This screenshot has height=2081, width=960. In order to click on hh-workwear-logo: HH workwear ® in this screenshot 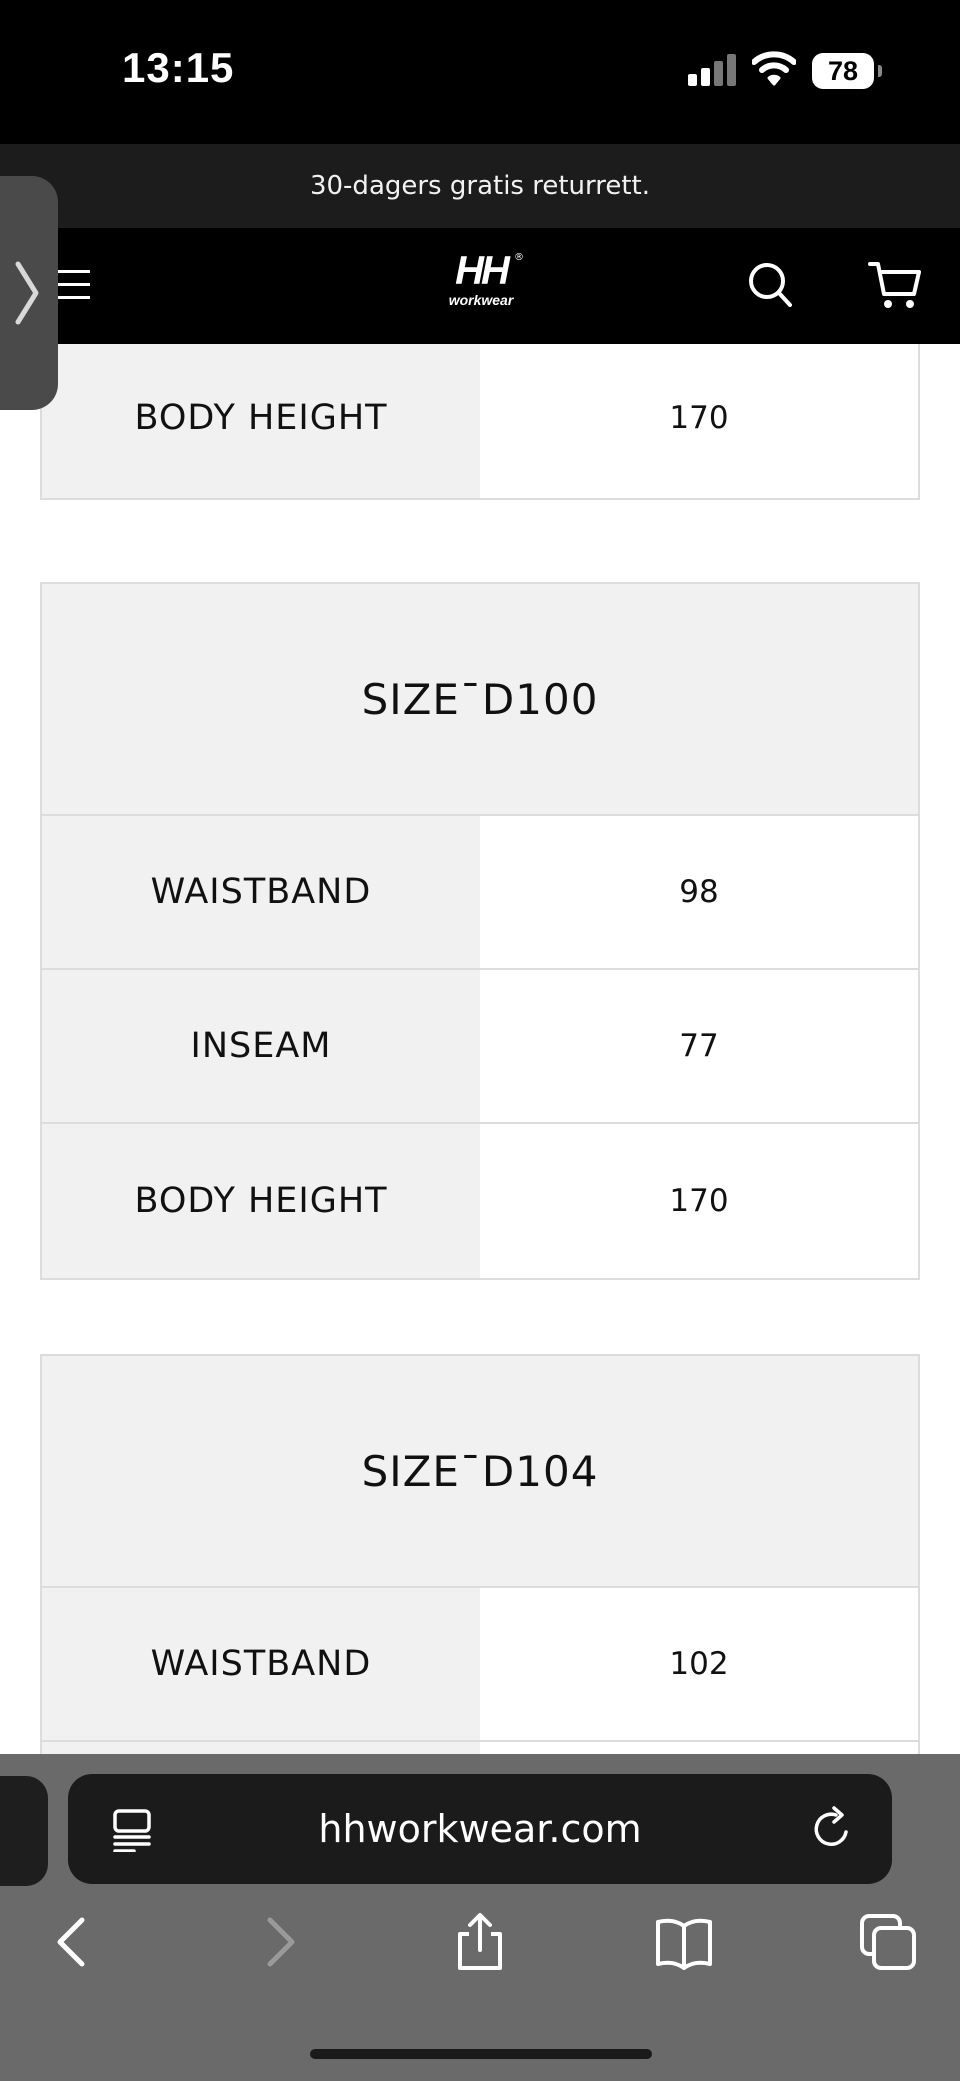, I will do `click(481, 285)`.